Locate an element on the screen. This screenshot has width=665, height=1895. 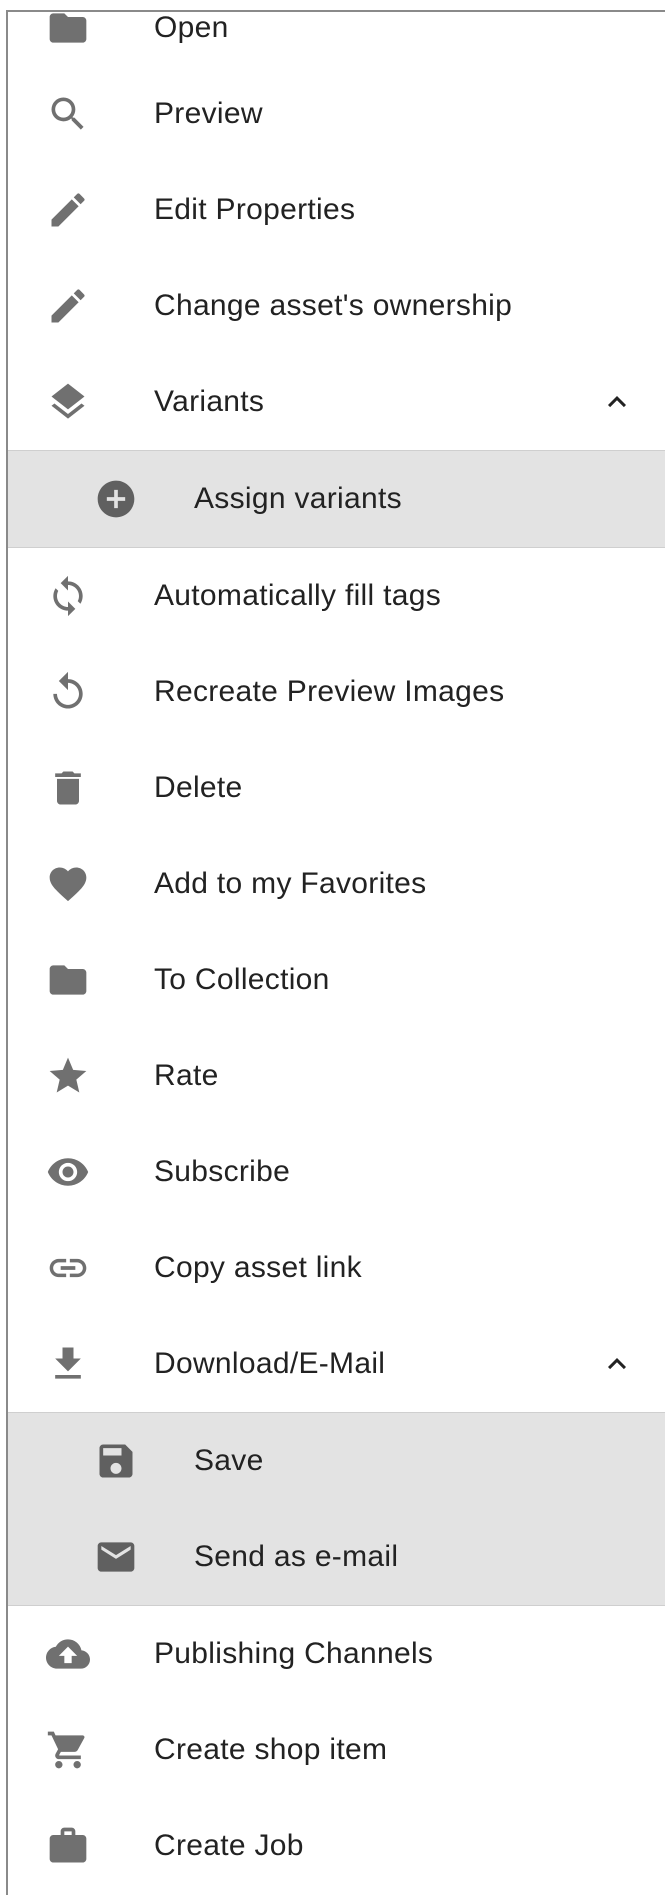
menu-item-copy-link: Copy asset link is located at coordinates (336, 1268).